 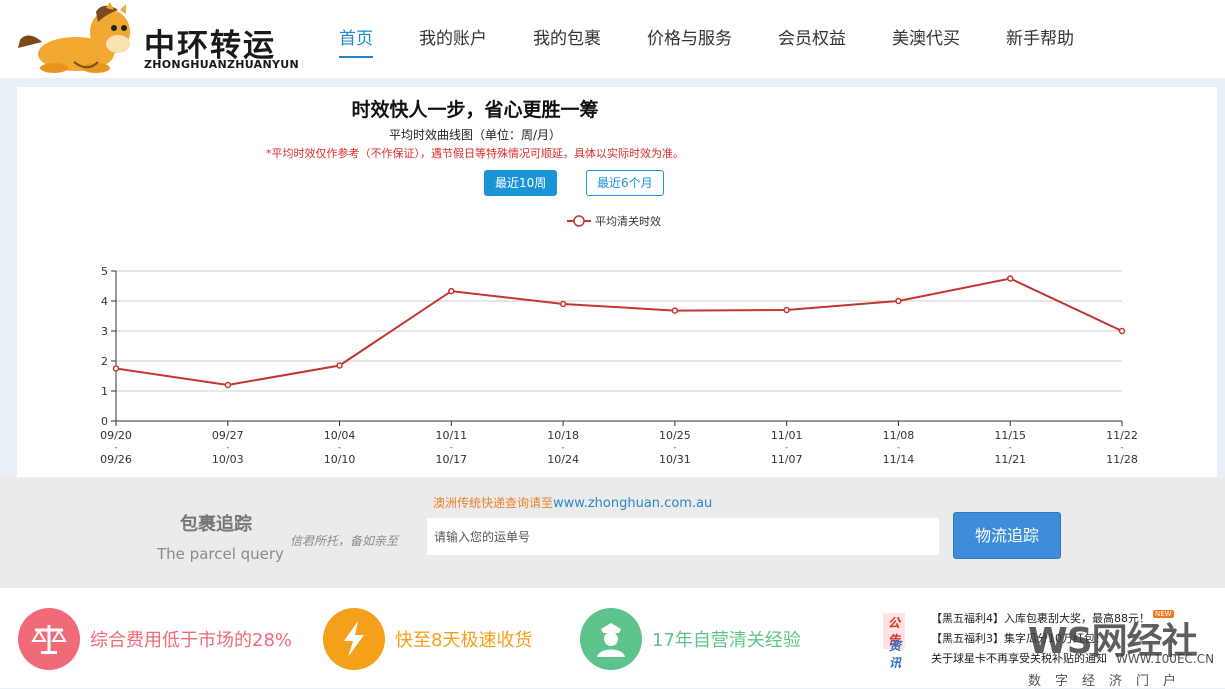 What do you see at coordinates (116, 435) in the screenshot?
I see `x-tick-label: 09/20` at bounding box center [116, 435].